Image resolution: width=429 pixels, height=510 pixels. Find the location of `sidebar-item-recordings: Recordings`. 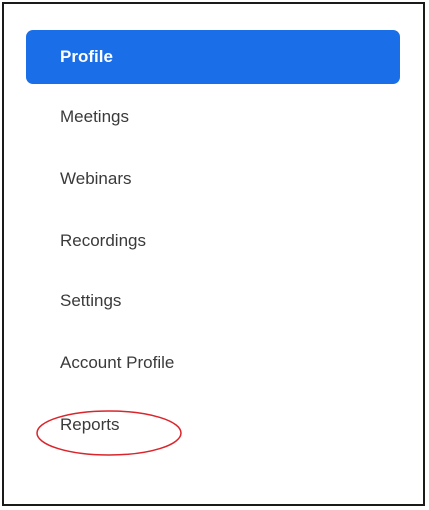

sidebar-item-recordings: Recordings is located at coordinates (213, 241).